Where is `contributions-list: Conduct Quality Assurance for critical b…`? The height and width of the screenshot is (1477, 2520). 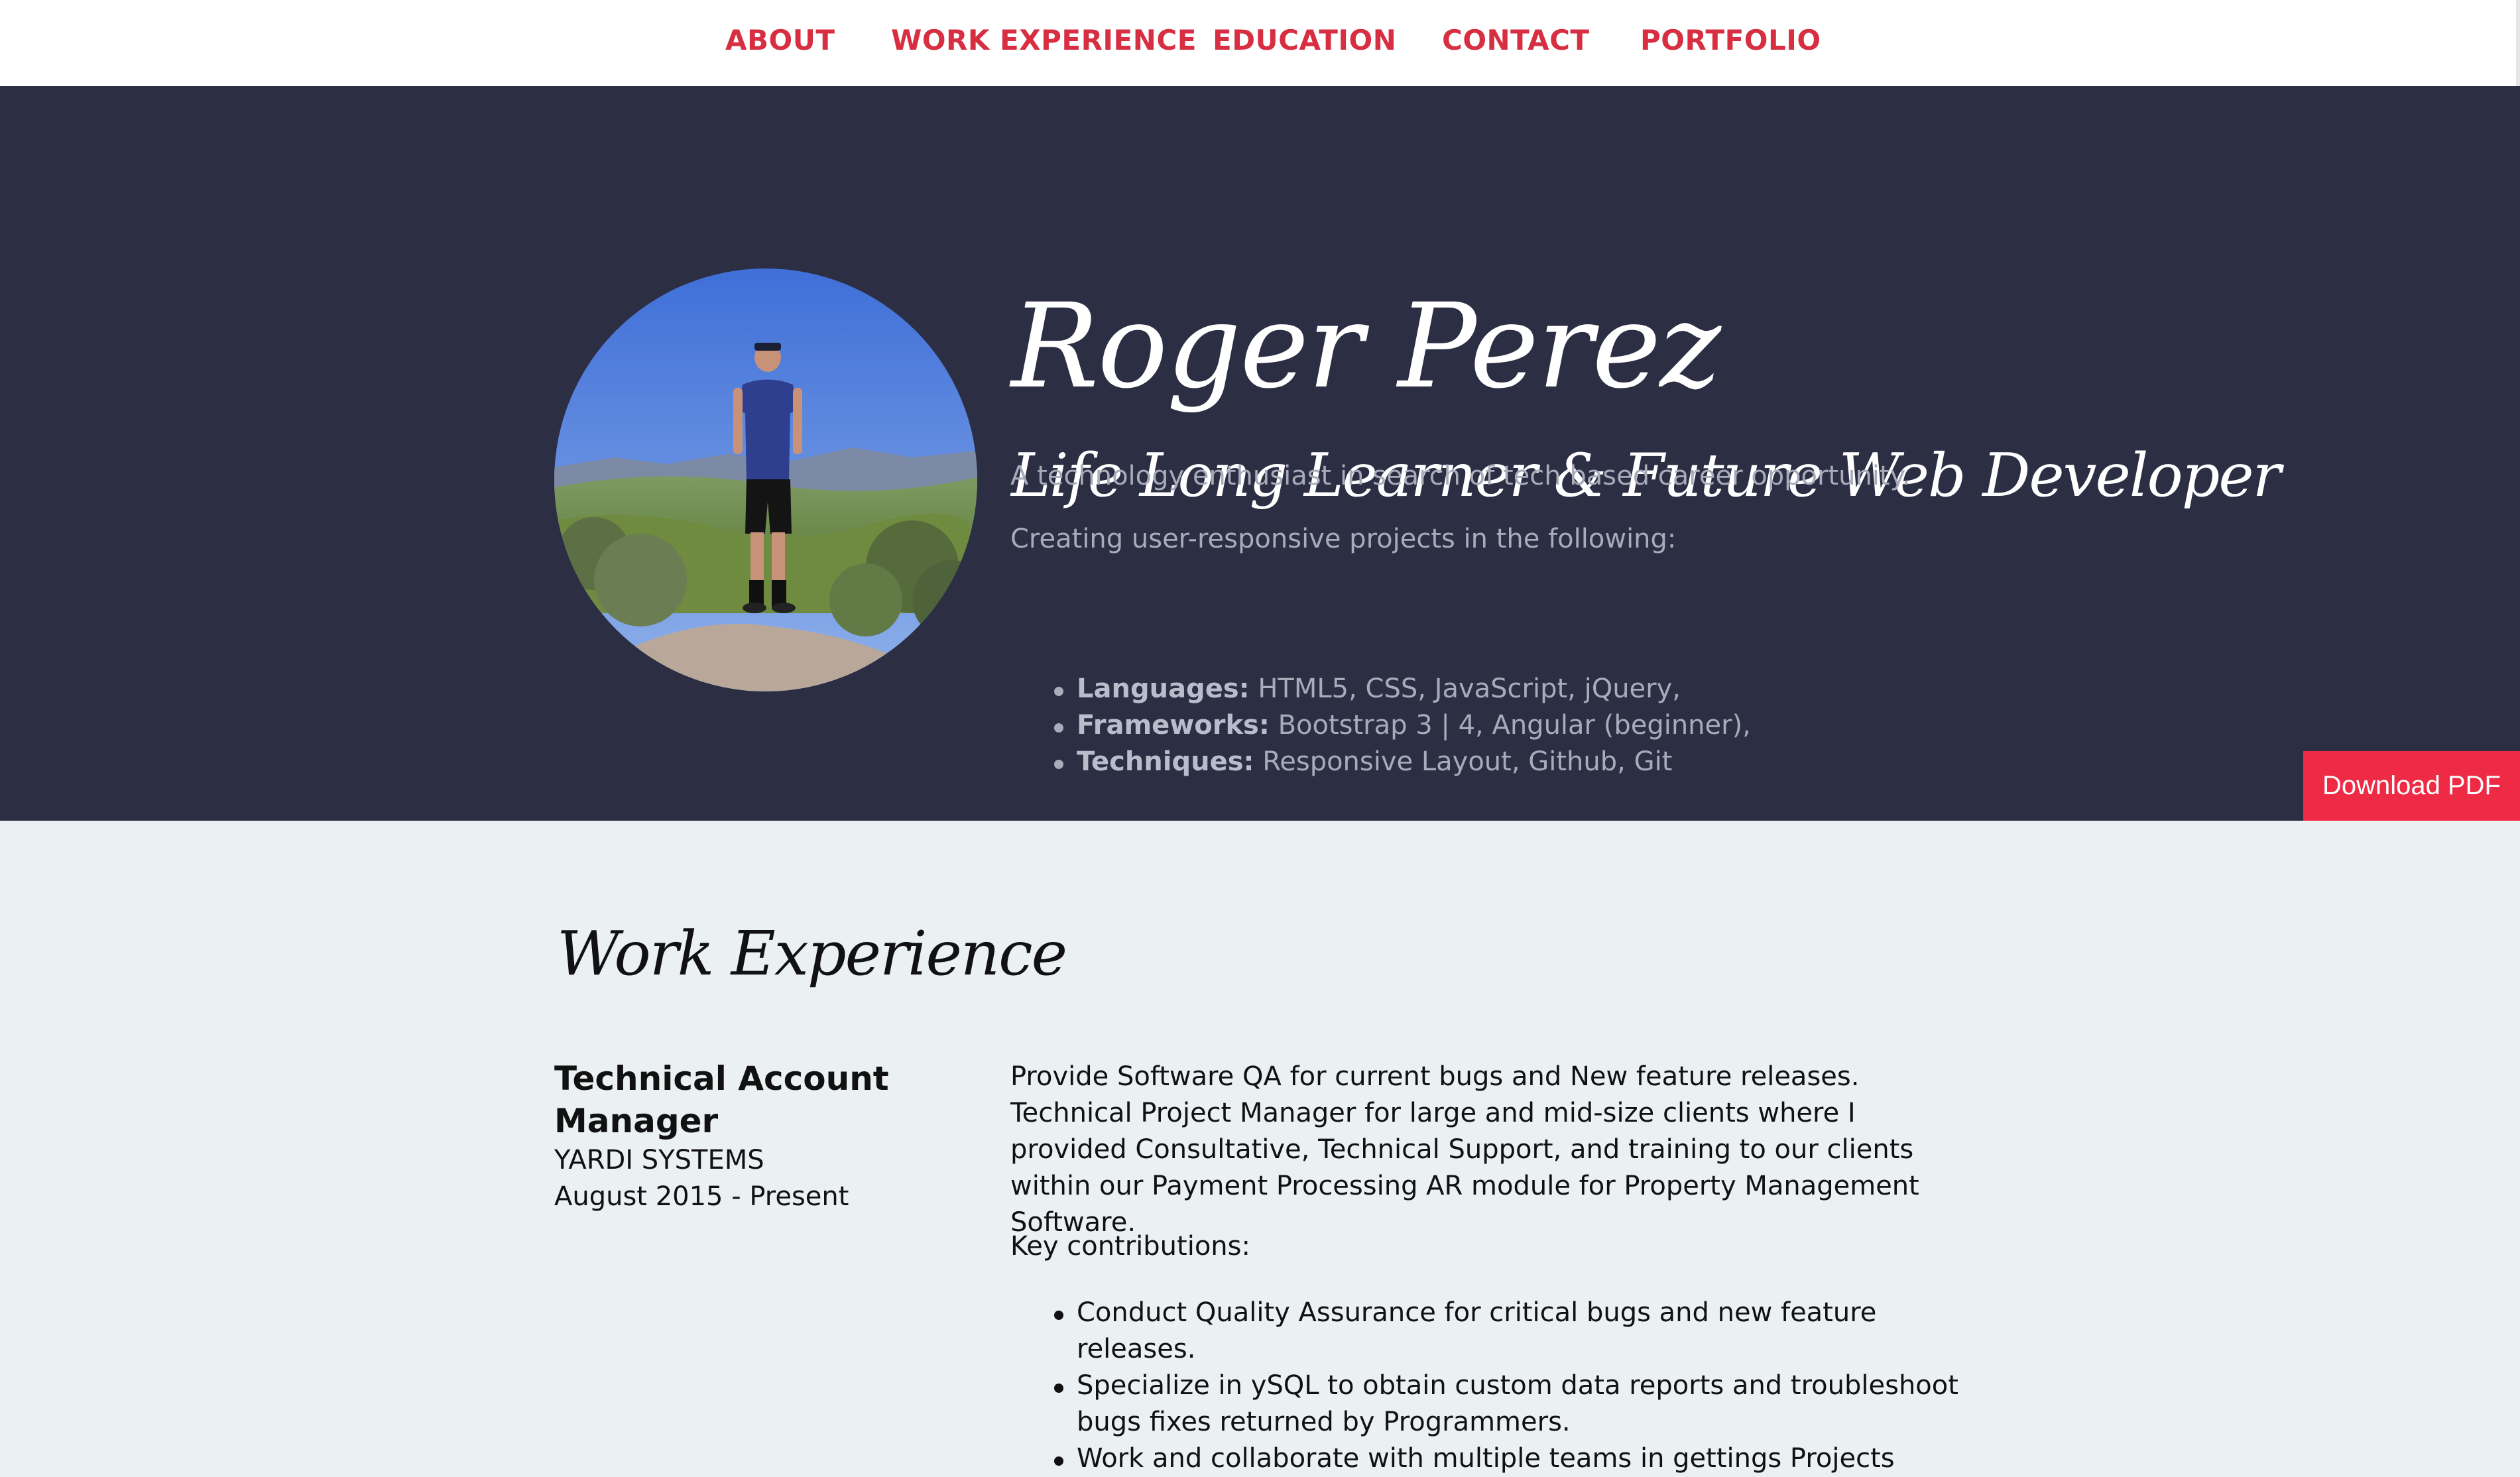 contributions-list: Conduct Quality Assurance for critical b… is located at coordinates (1525, 1386).